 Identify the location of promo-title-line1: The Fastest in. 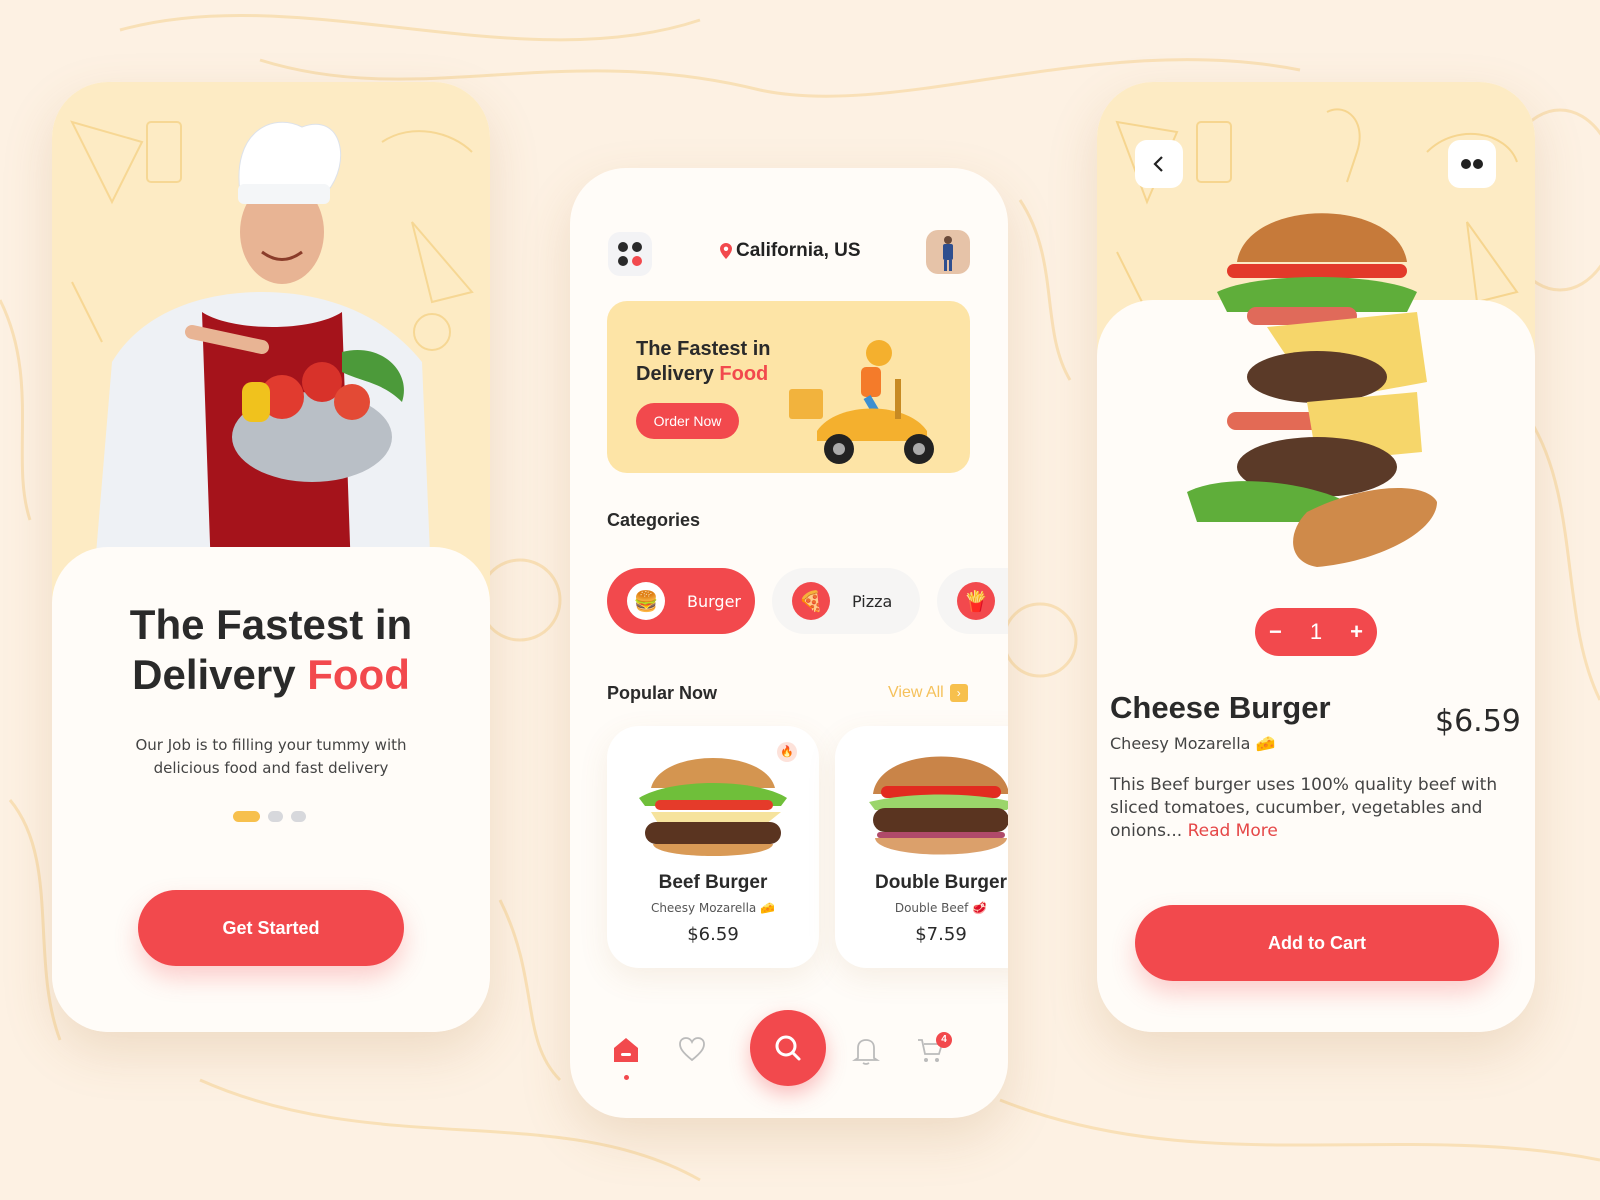
(703, 349).